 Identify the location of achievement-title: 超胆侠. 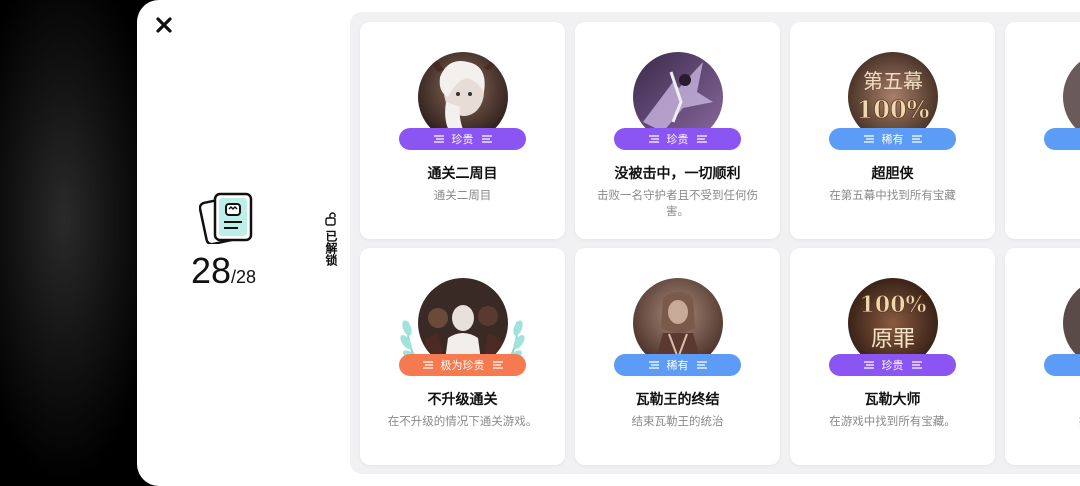
(892, 174).